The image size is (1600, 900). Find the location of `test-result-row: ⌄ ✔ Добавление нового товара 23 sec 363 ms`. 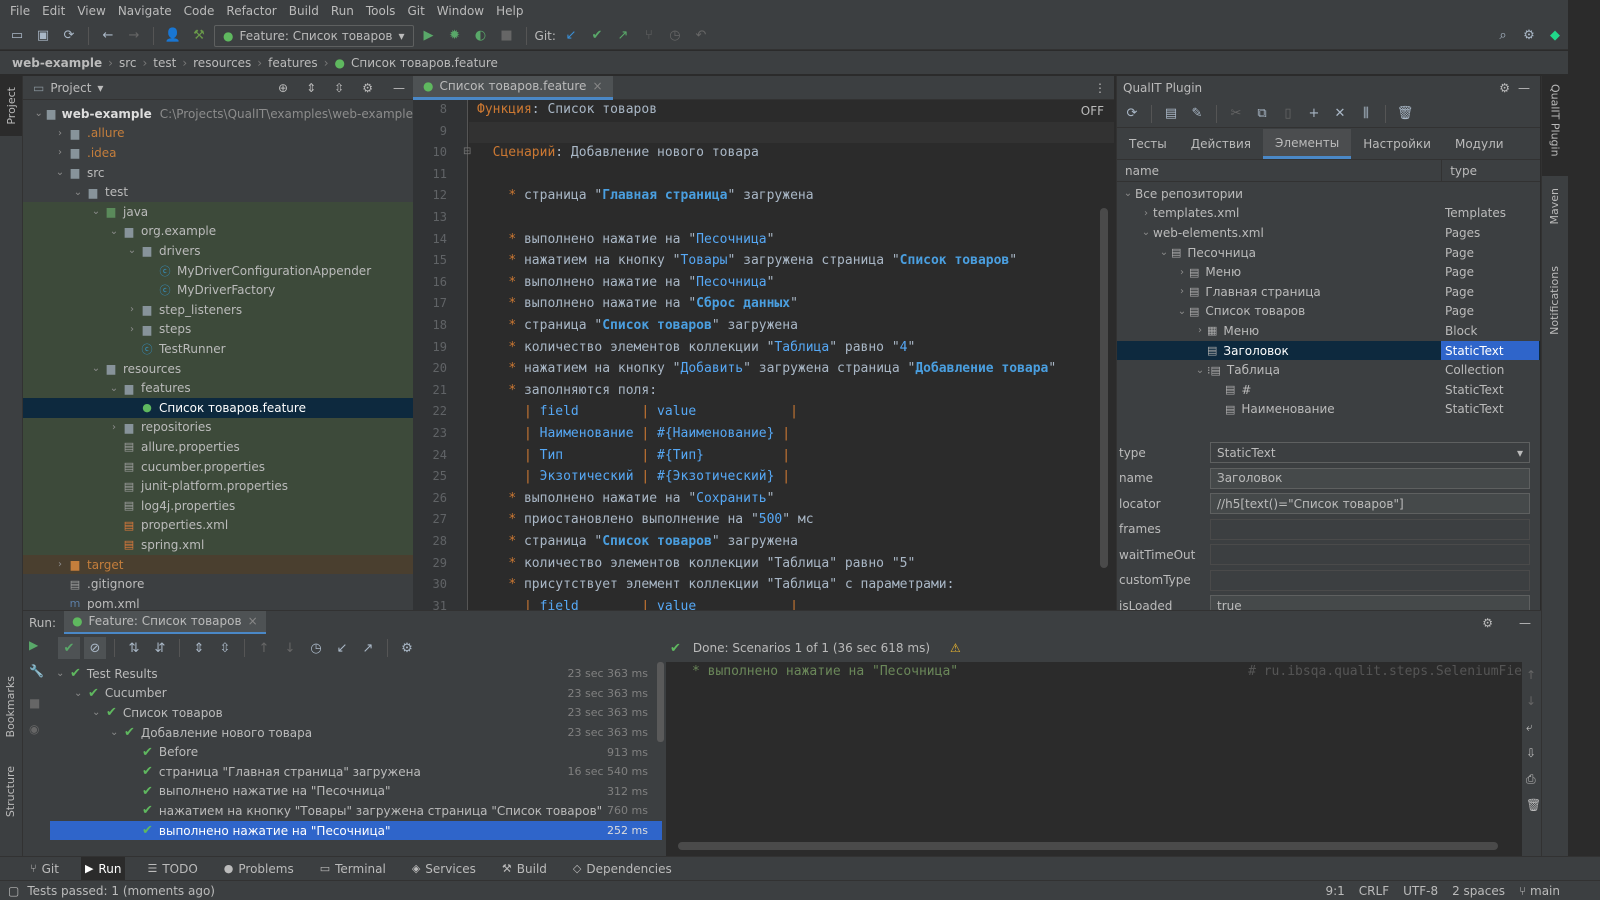

test-result-row: ⌄ ✔ Добавление нового товара 23 sec 363 ms is located at coordinates (356, 733).